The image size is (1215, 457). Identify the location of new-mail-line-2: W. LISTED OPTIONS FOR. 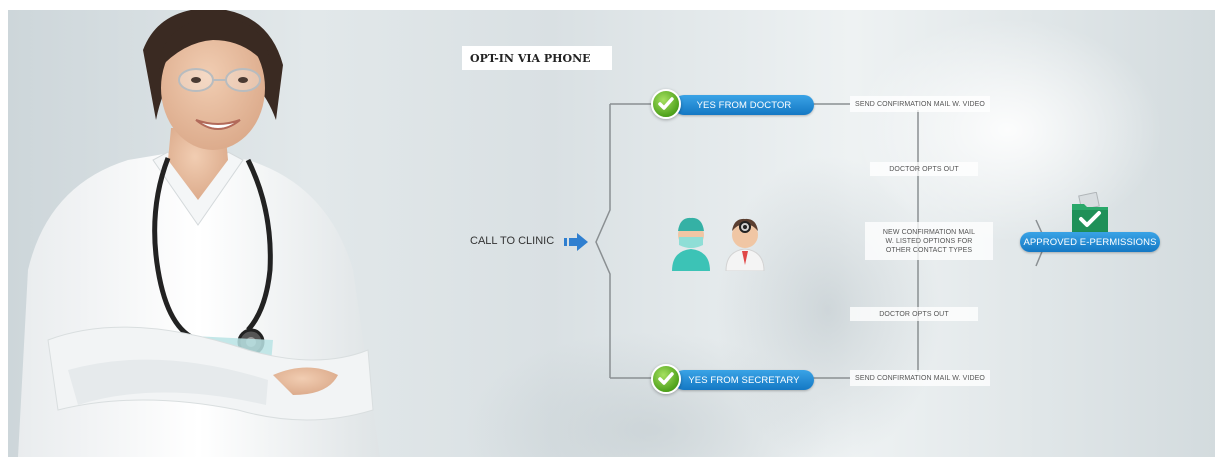
(929, 241).